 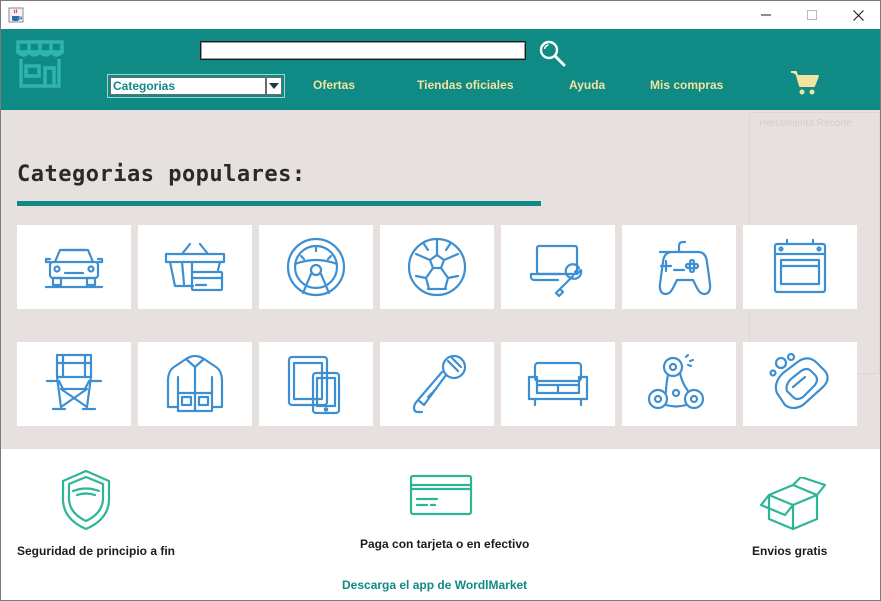 I want to click on storefront-icon, so click(x=40, y=64).